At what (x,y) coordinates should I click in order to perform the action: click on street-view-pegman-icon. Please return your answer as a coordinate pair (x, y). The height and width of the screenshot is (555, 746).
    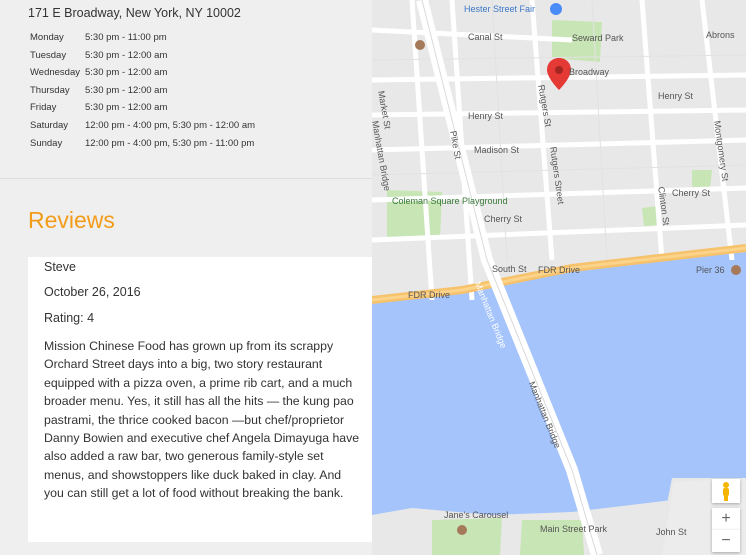
    Looking at the image, I should click on (726, 491).